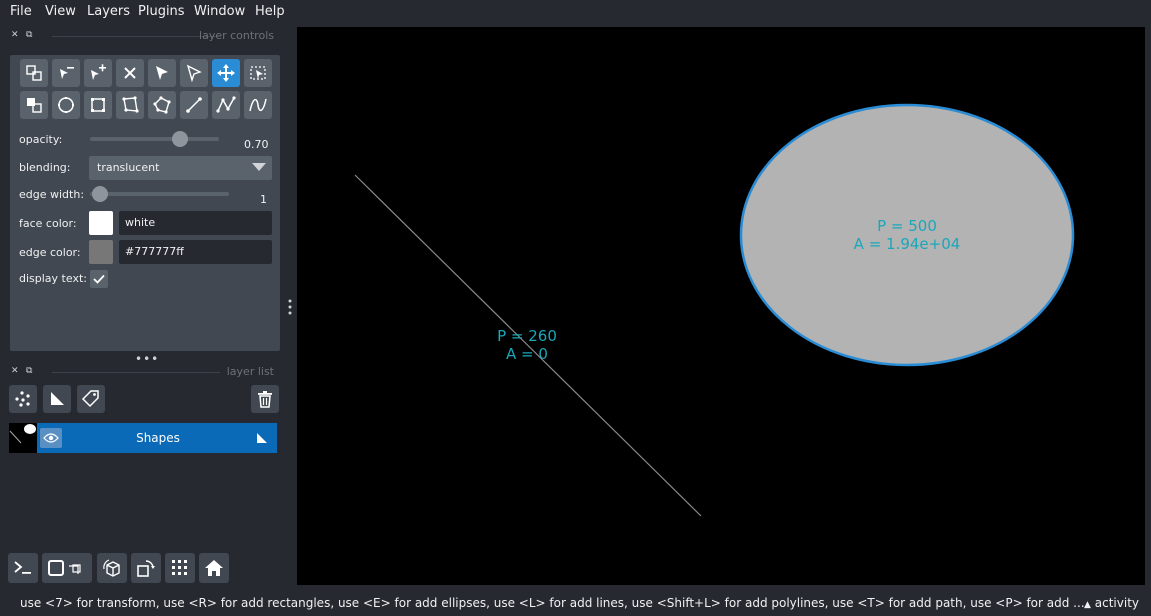  I want to click on lasso-polygon-icon, so click(162, 105).